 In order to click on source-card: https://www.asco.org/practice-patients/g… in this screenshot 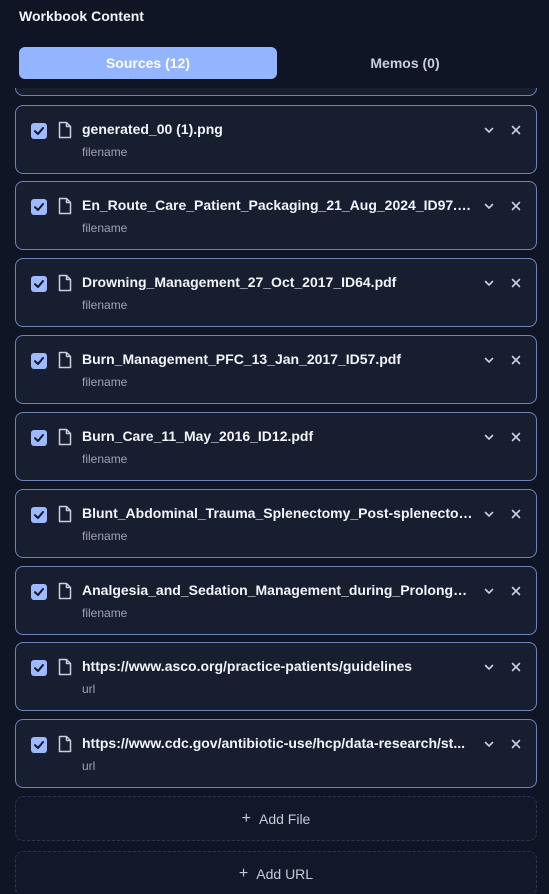, I will do `click(276, 676)`.